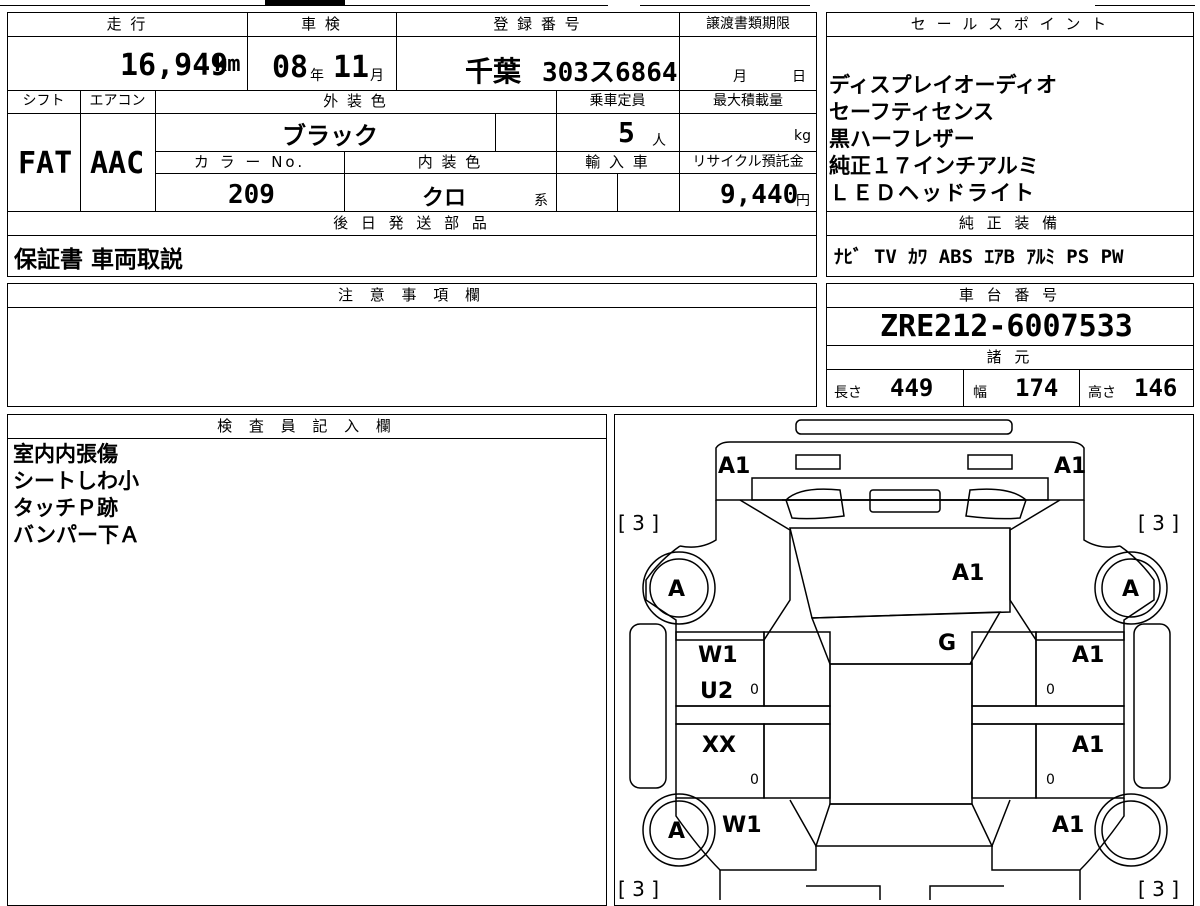  Describe the element at coordinates (799, 77) in the screenshot. I see `deadline-day-unit: 日` at that location.